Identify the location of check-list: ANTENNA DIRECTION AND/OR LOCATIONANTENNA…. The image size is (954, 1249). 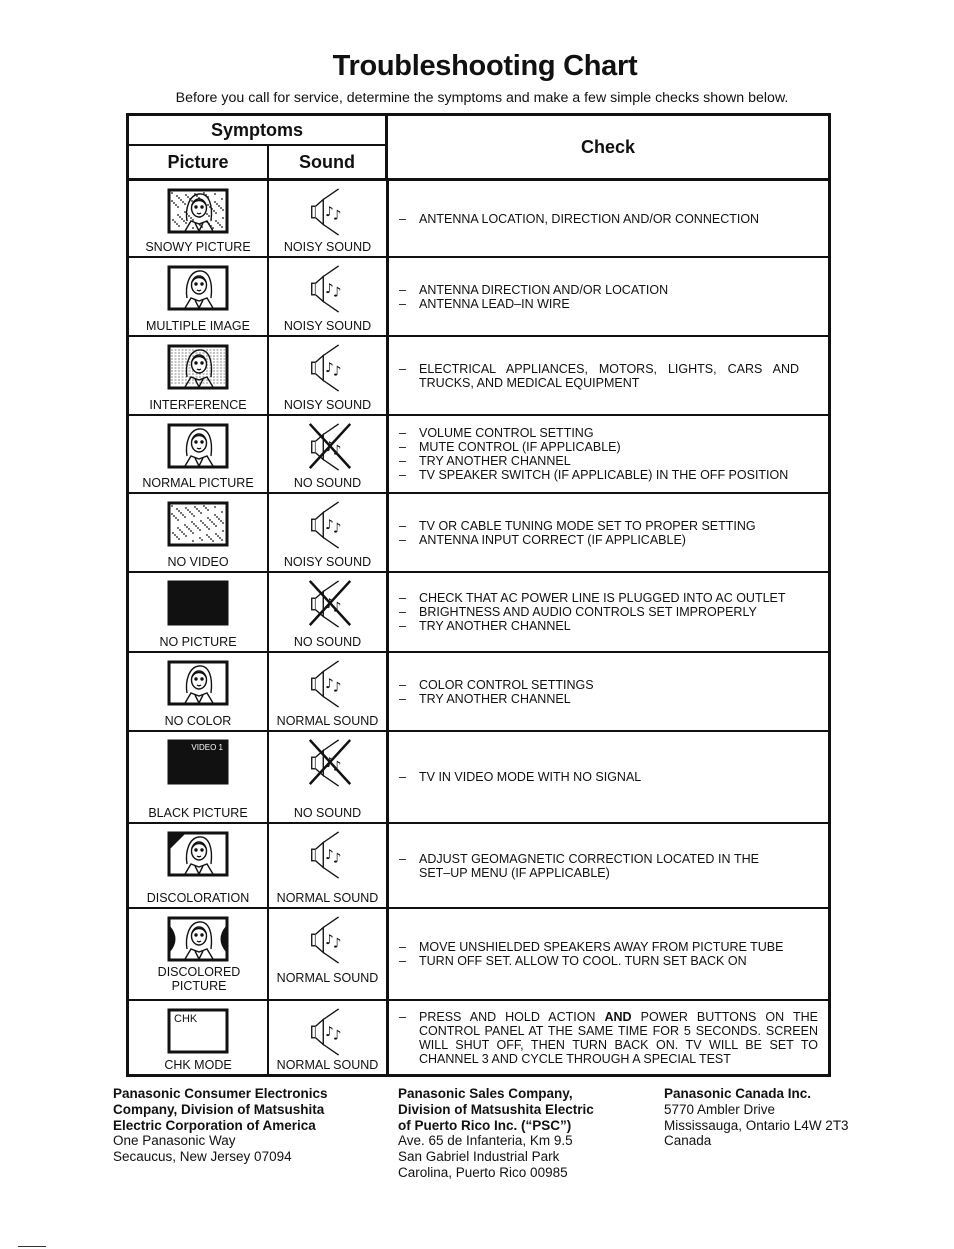
(533, 297).